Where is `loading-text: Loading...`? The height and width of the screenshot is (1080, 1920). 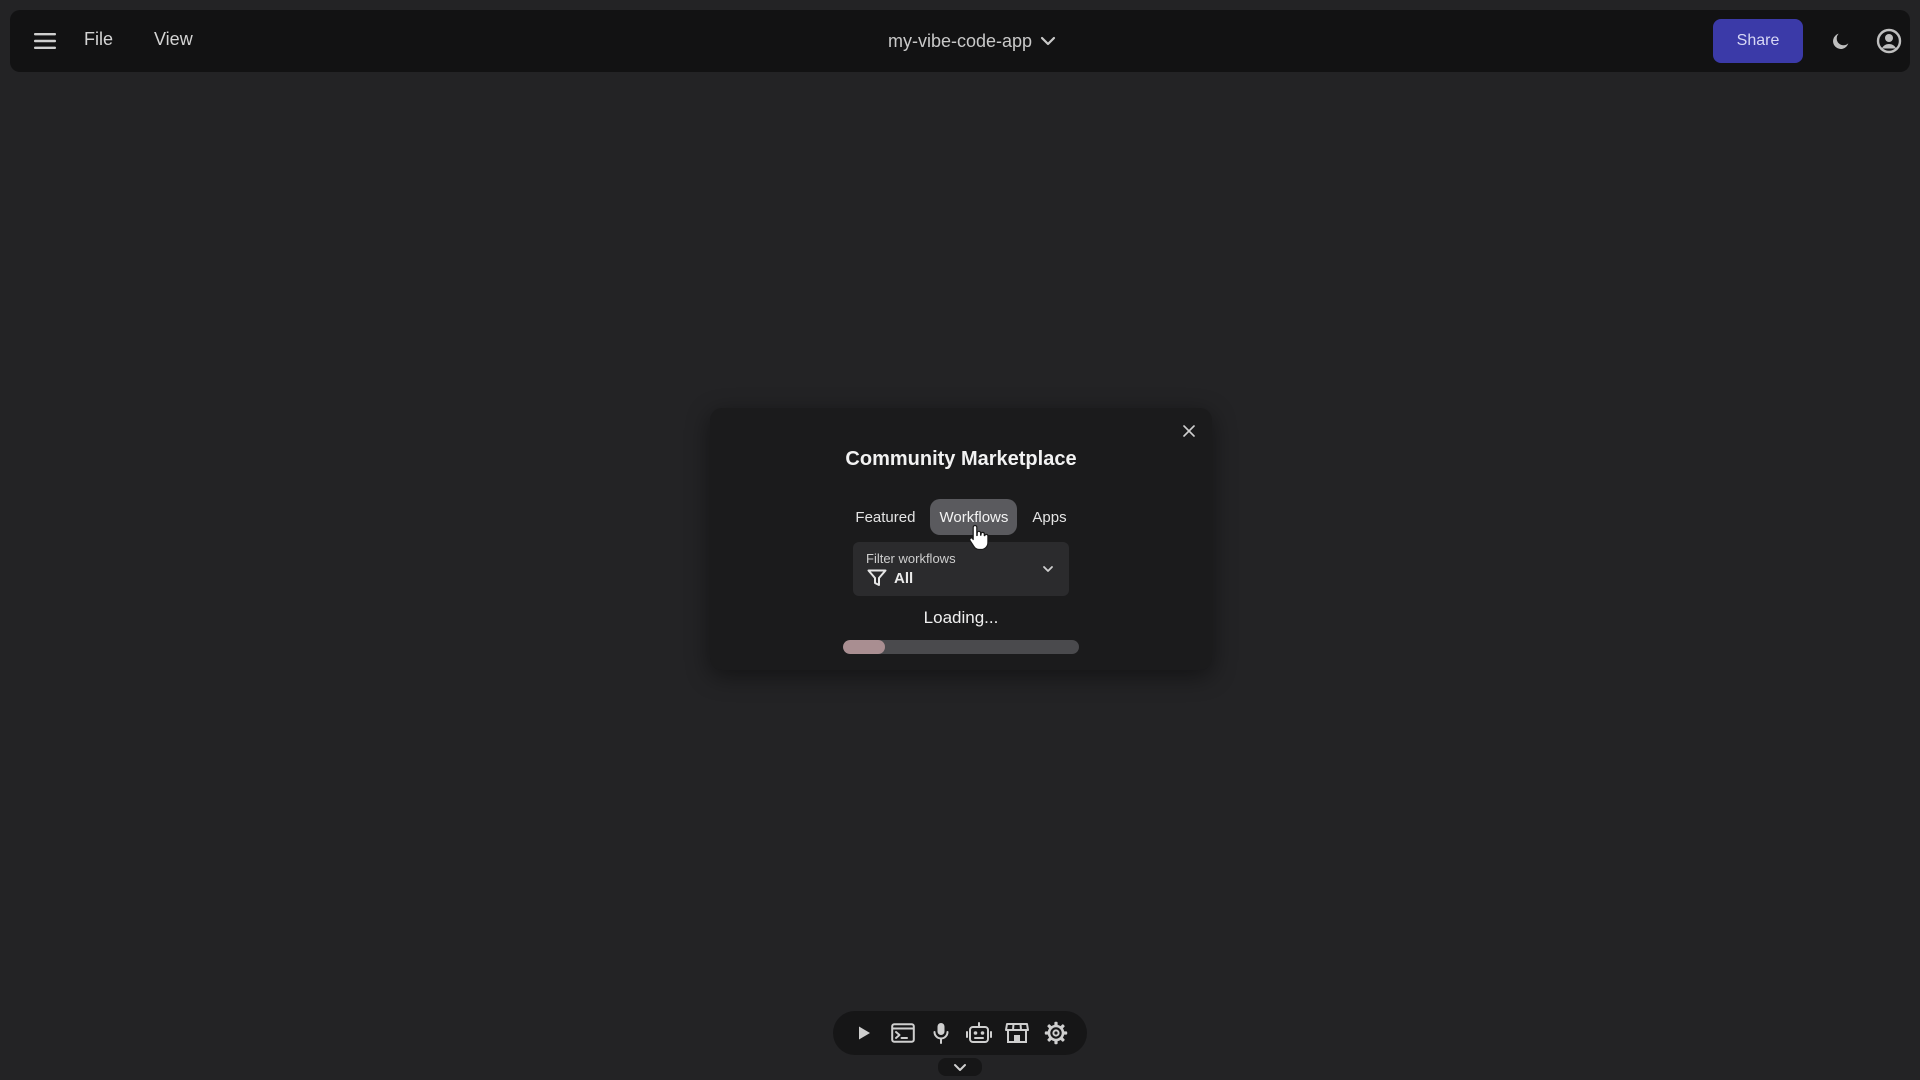
loading-text: Loading... is located at coordinates (961, 617).